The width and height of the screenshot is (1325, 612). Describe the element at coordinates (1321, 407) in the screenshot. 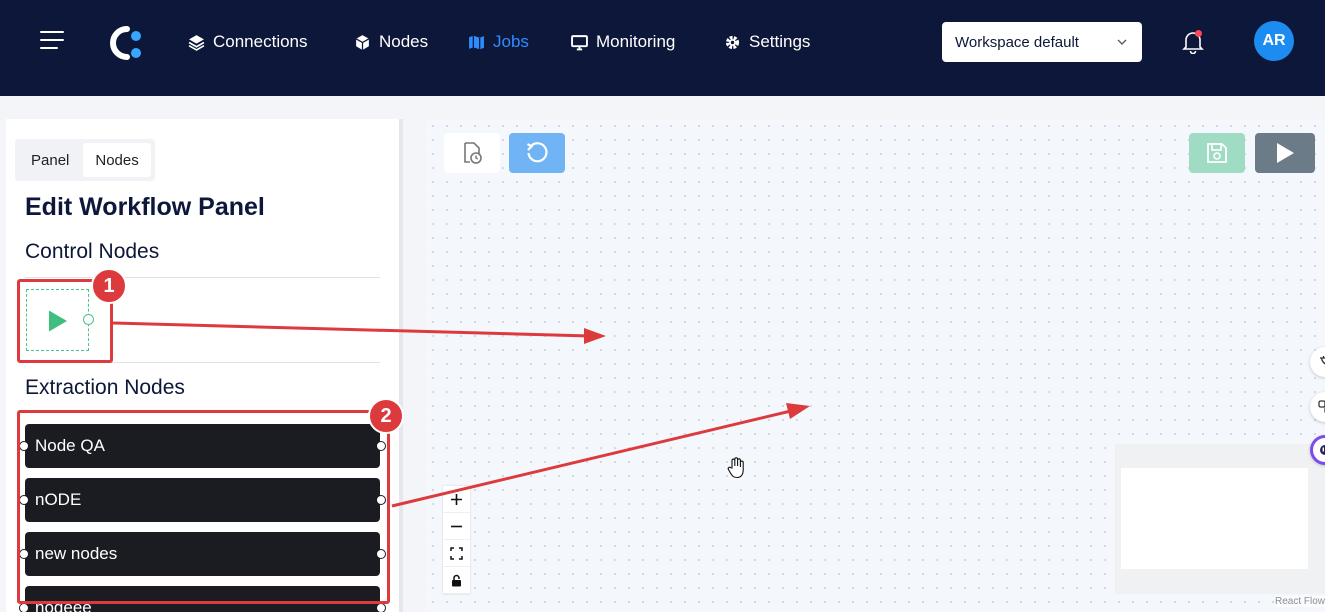

I see `link-icon` at that location.